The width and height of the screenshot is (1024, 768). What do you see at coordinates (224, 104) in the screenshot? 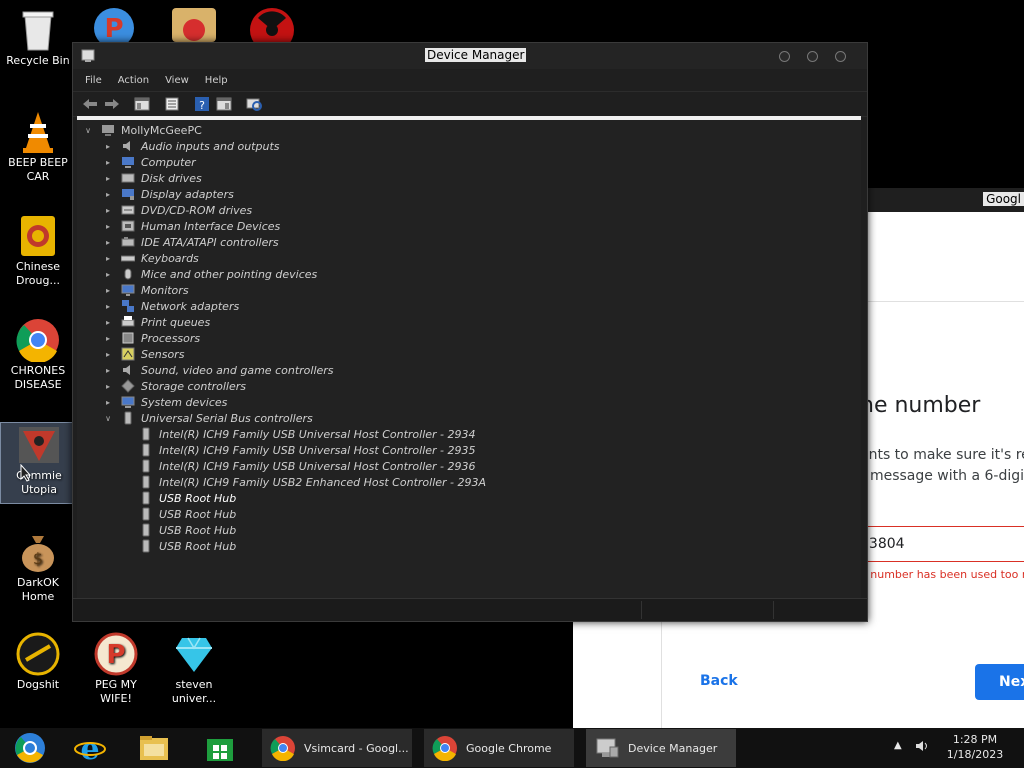
I see `action-pane-icon` at bounding box center [224, 104].